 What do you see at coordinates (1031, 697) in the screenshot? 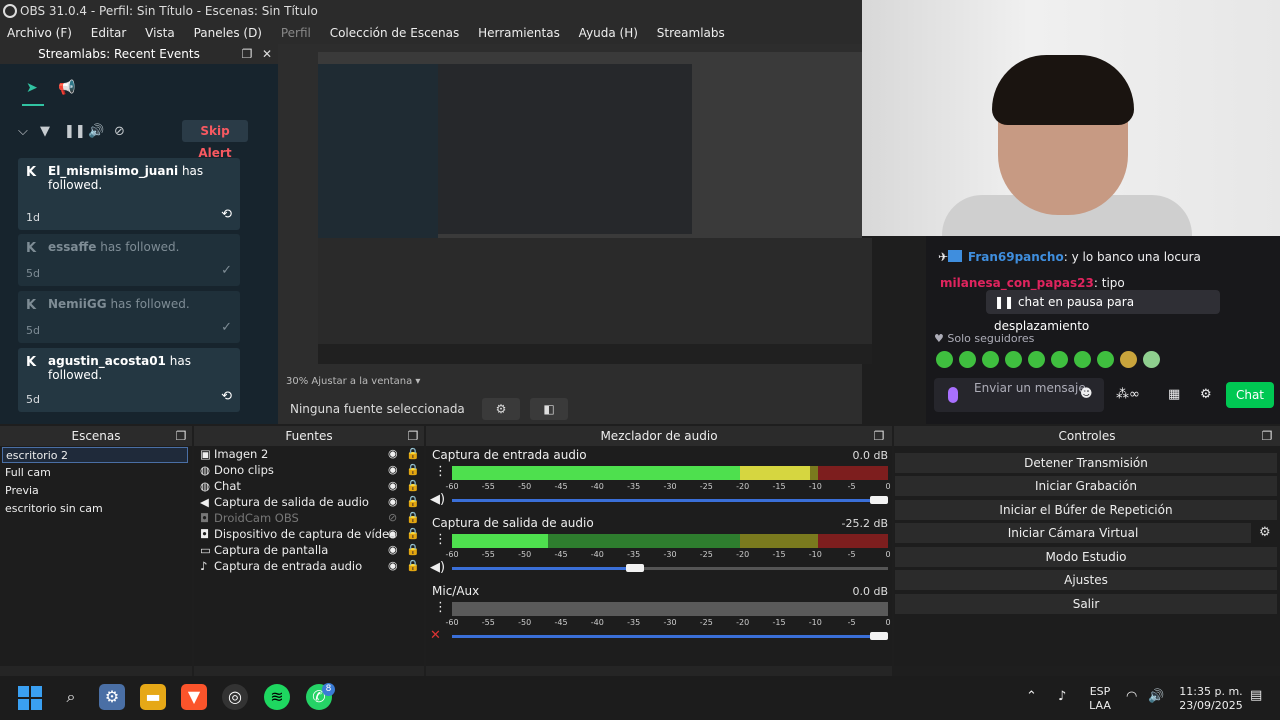
I see `chevron-up-icon: ⌃` at bounding box center [1031, 697].